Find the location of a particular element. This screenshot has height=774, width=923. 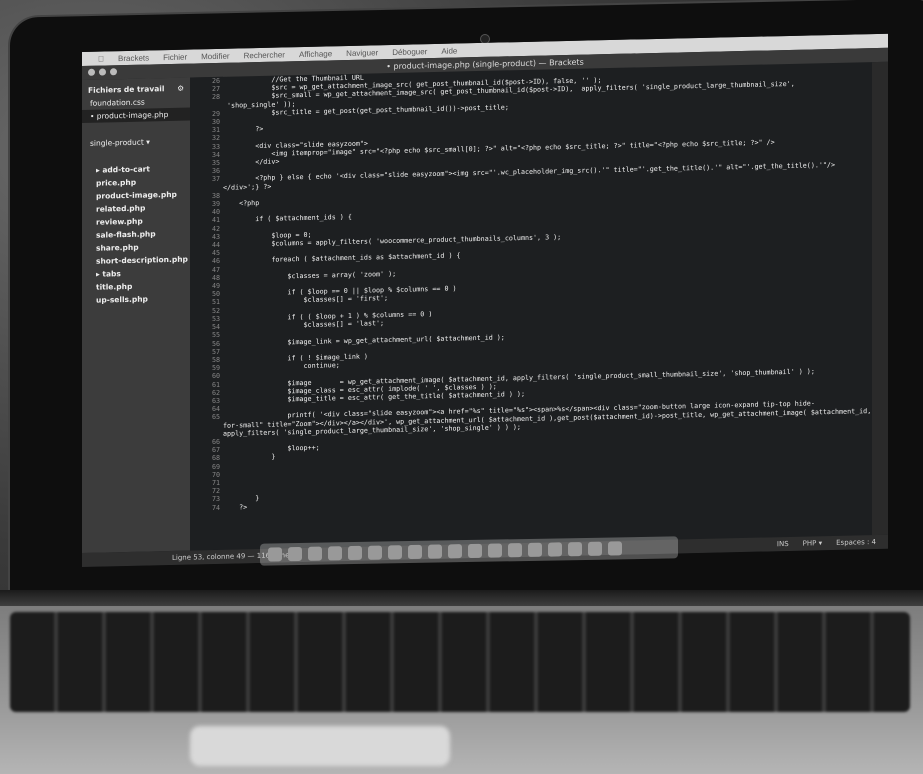

window-controls is located at coordinates (102, 72).